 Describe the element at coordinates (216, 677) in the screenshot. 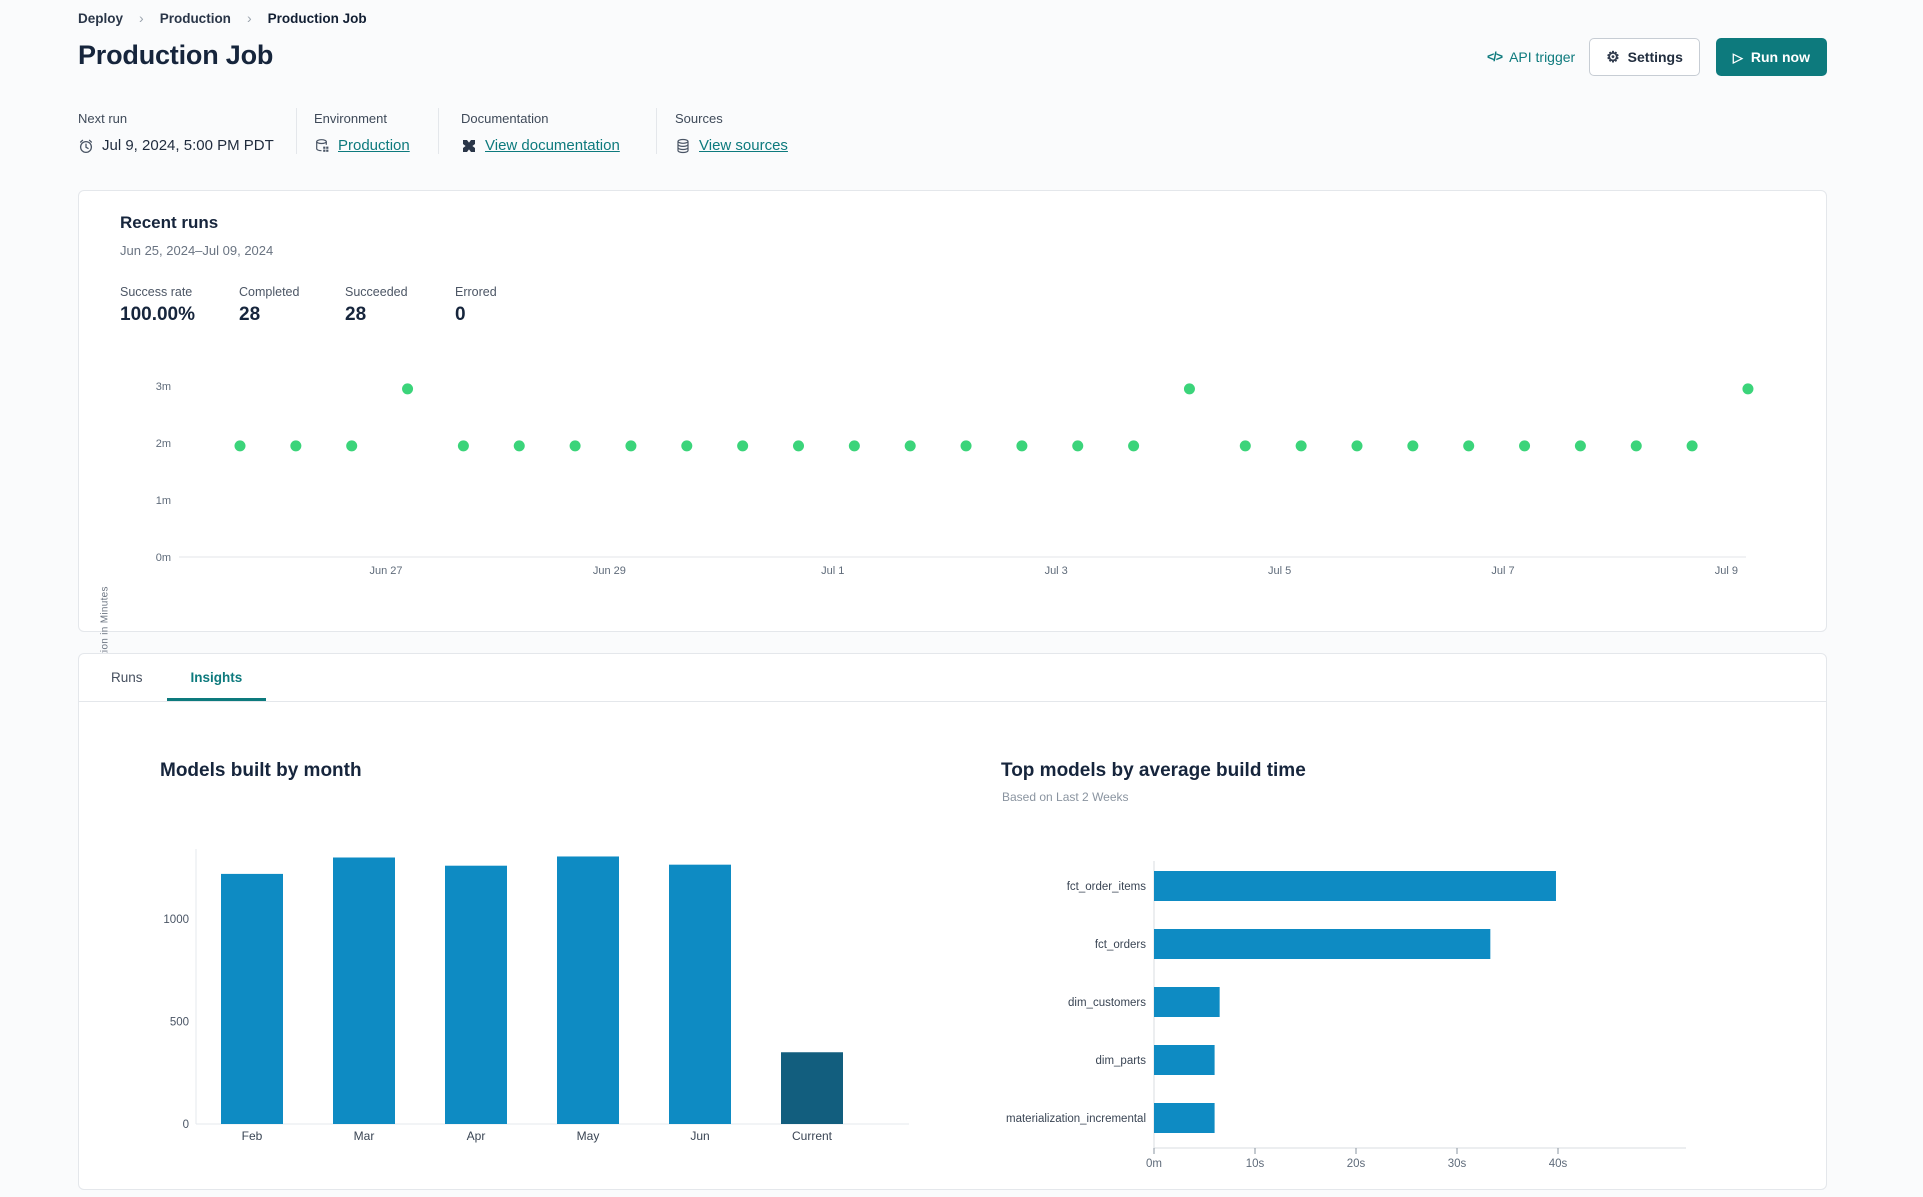

I see `tab-insights: Insights` at that location.